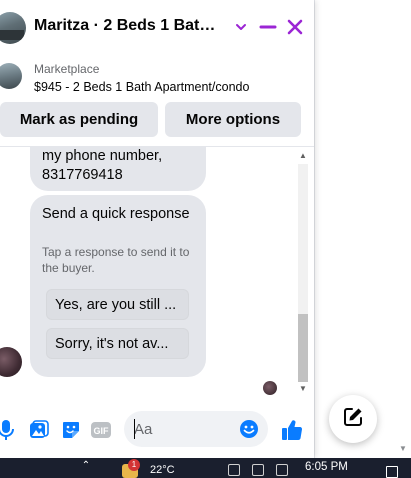 Image resolution: width=411 pixels, height=478 pixels. Describe the element at coordinates (116, 214) in the screenshot. I see `quick-response-title: Send a quick response` at that location.